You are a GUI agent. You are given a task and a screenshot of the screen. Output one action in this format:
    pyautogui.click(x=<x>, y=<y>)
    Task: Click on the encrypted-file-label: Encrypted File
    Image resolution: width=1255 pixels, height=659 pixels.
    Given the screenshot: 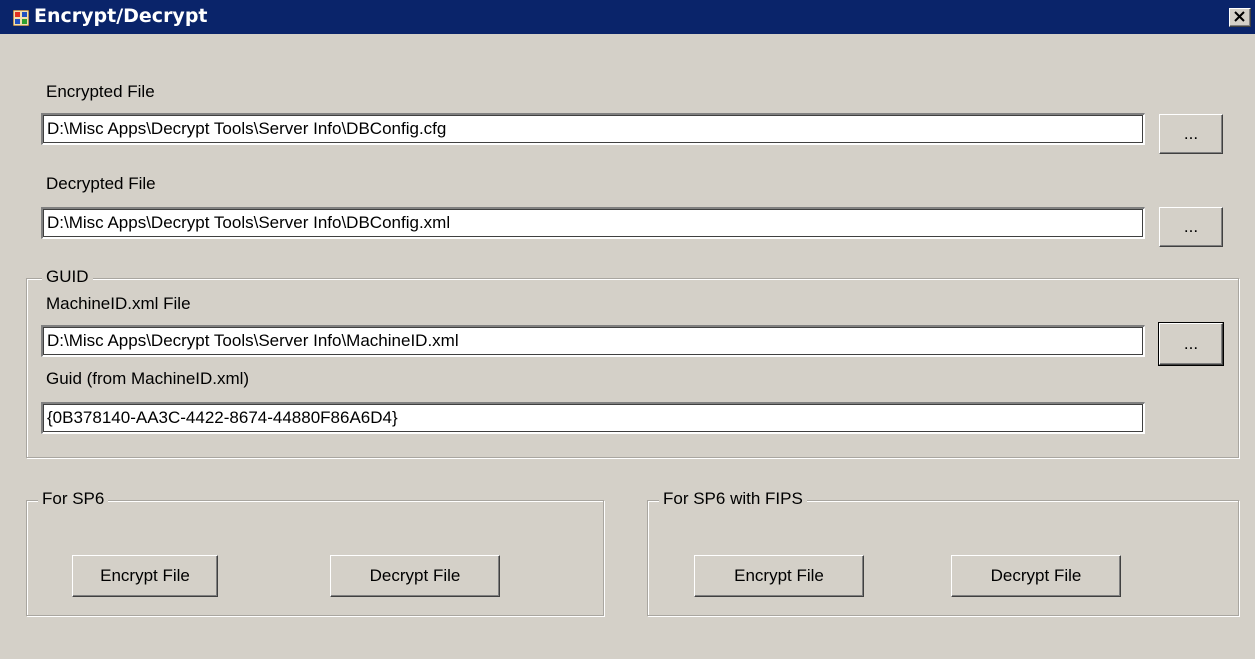 What is the action you would take?
    pyautogui.click(x=100, y=91)
    